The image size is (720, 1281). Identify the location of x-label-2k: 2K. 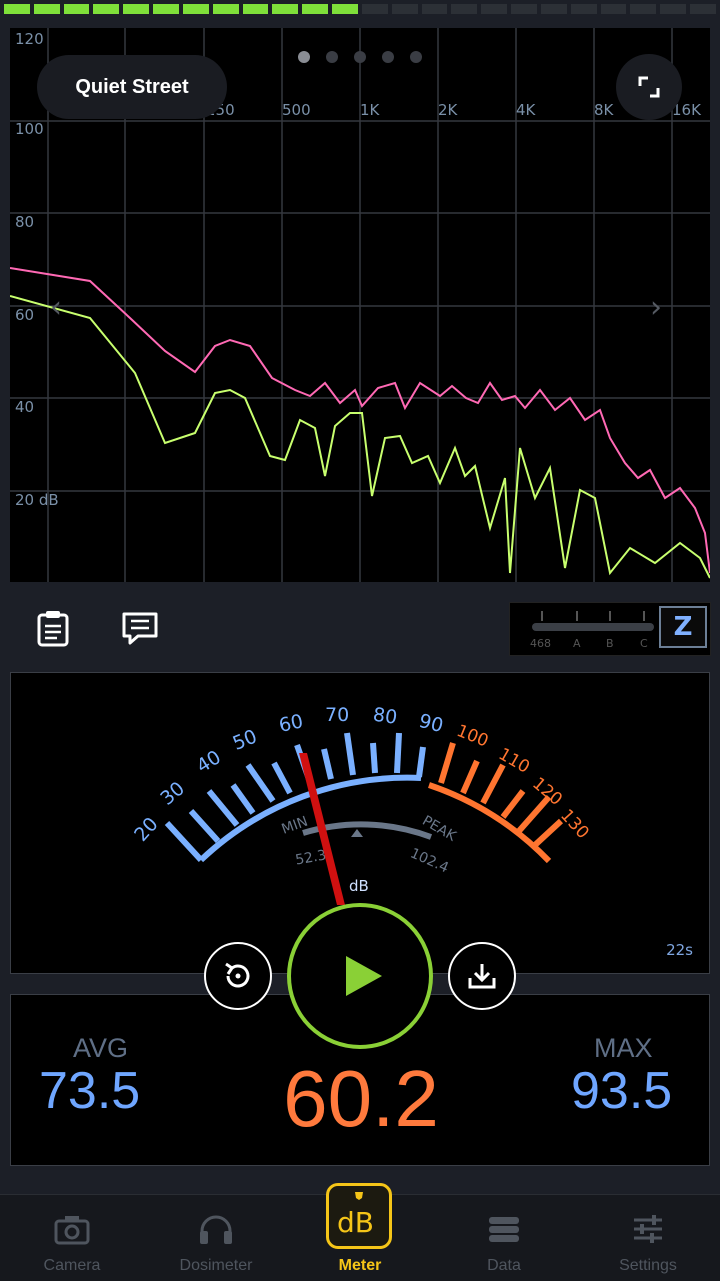
(448, 110).